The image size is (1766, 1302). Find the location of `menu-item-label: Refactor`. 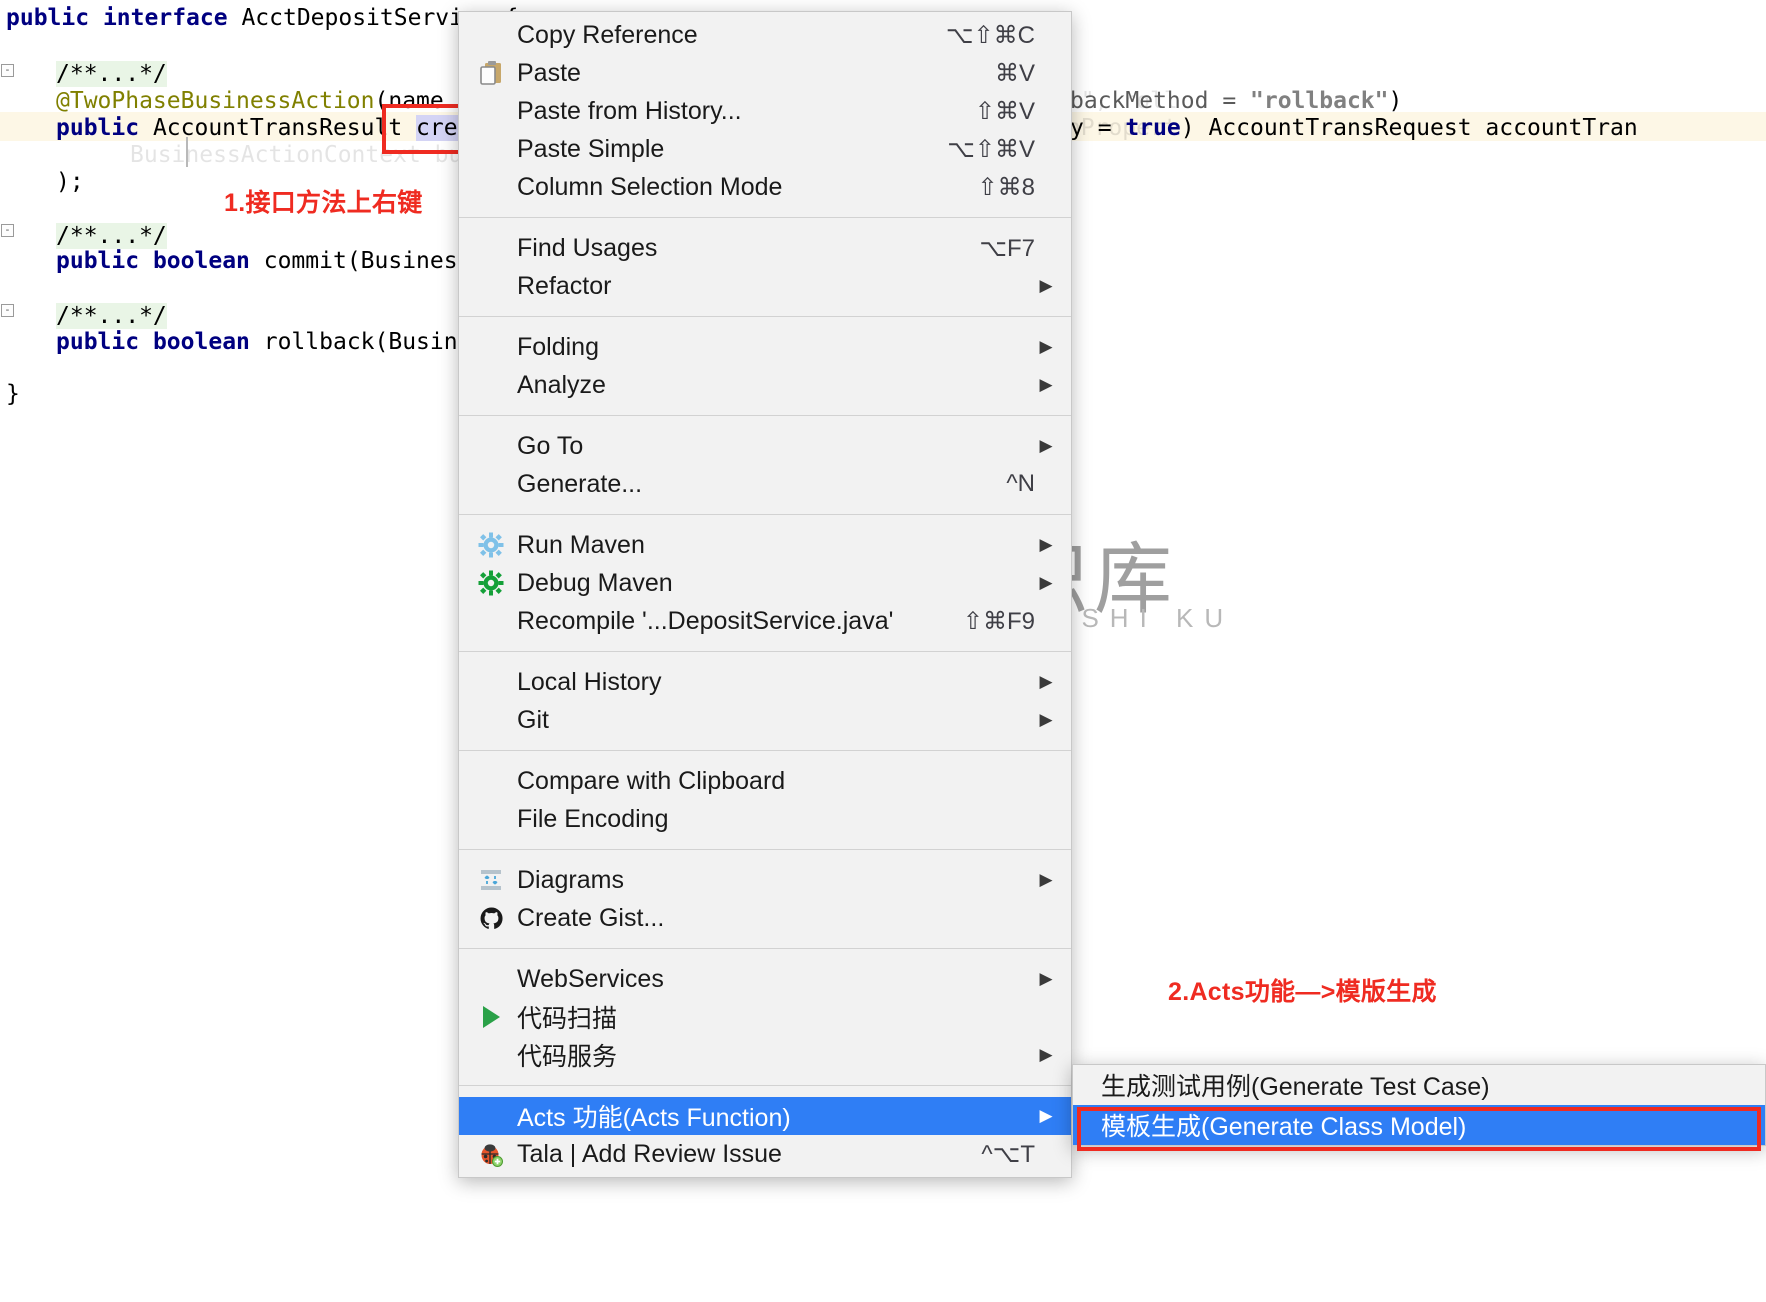

menu-item-label: Refactor is located at coordinates (564, 285).